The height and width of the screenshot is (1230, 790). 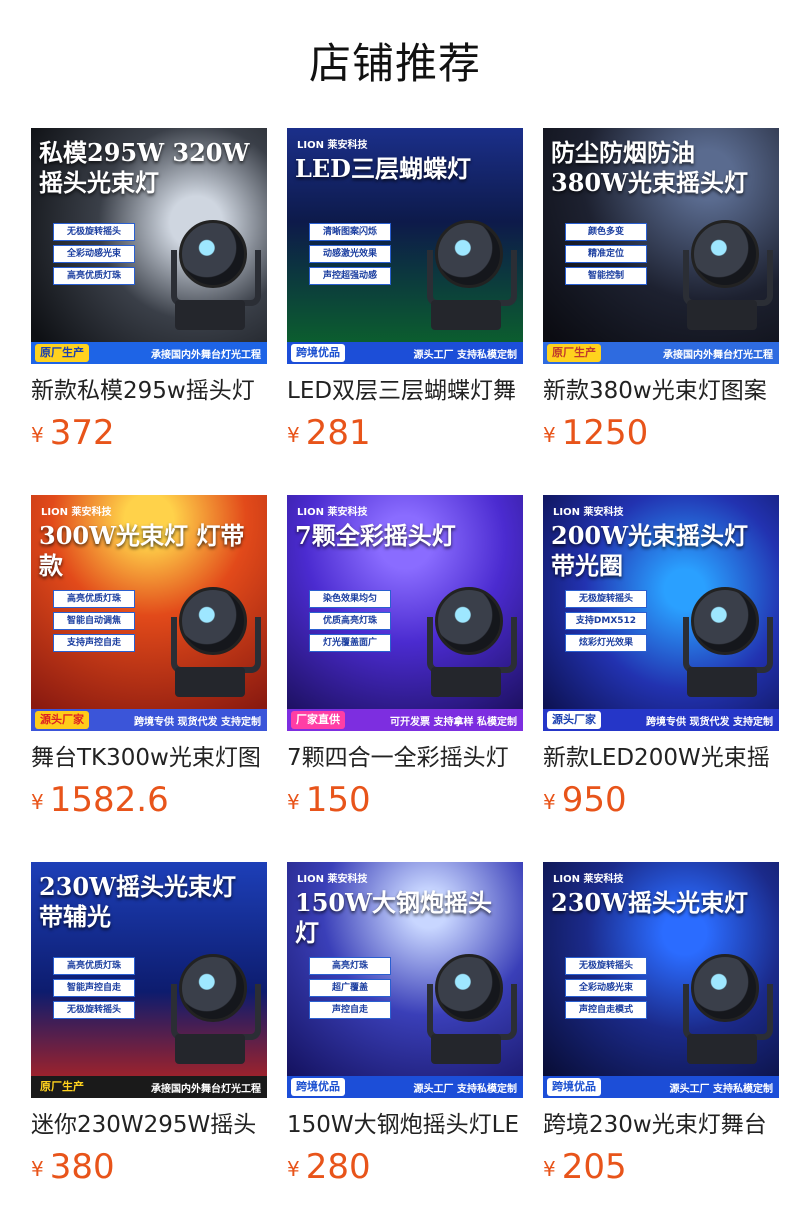 What do you see at coordinates (606, 232) in the screenshot?
I see `feature-label: 颜色多变` at bounding box center [606, 232].